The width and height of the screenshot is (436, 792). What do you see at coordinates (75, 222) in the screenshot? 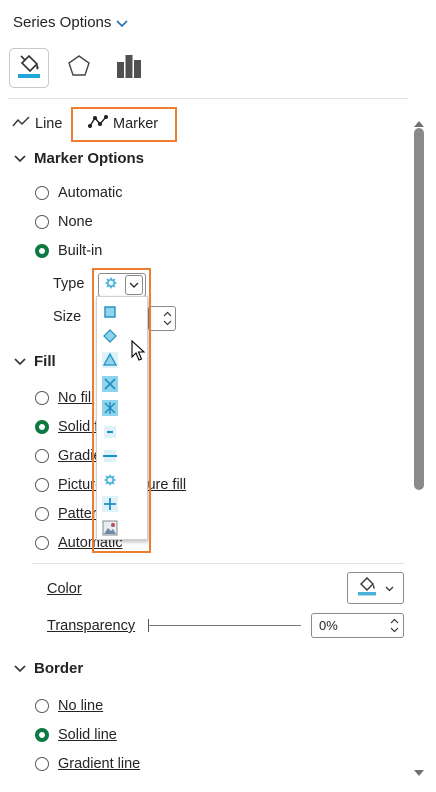
I see `radio-label: None` at bounding box center [75, 222].